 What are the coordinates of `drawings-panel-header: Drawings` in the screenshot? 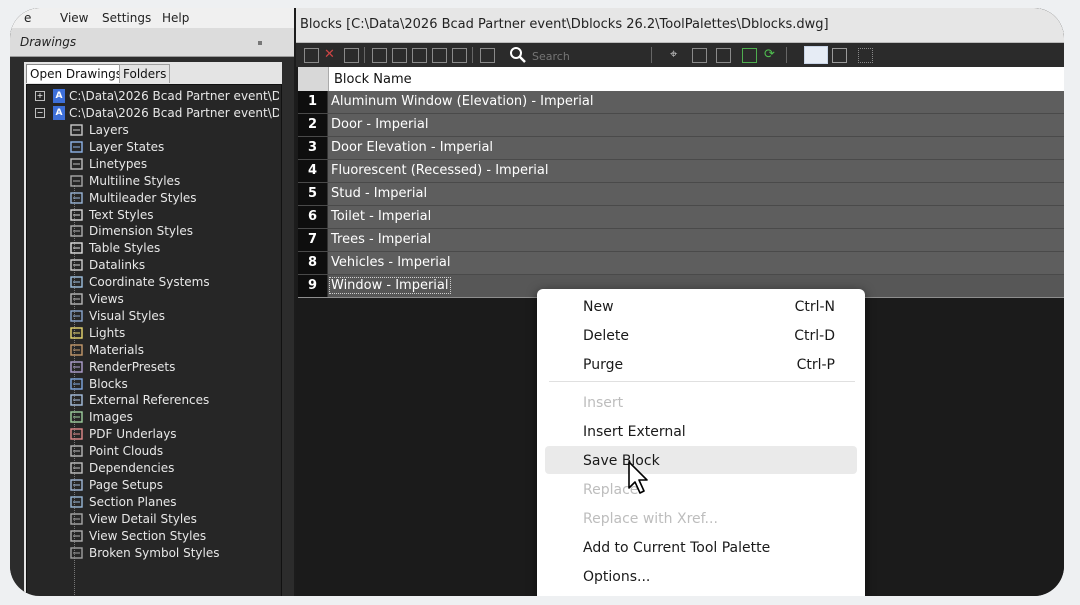 It's located at (152, 42).